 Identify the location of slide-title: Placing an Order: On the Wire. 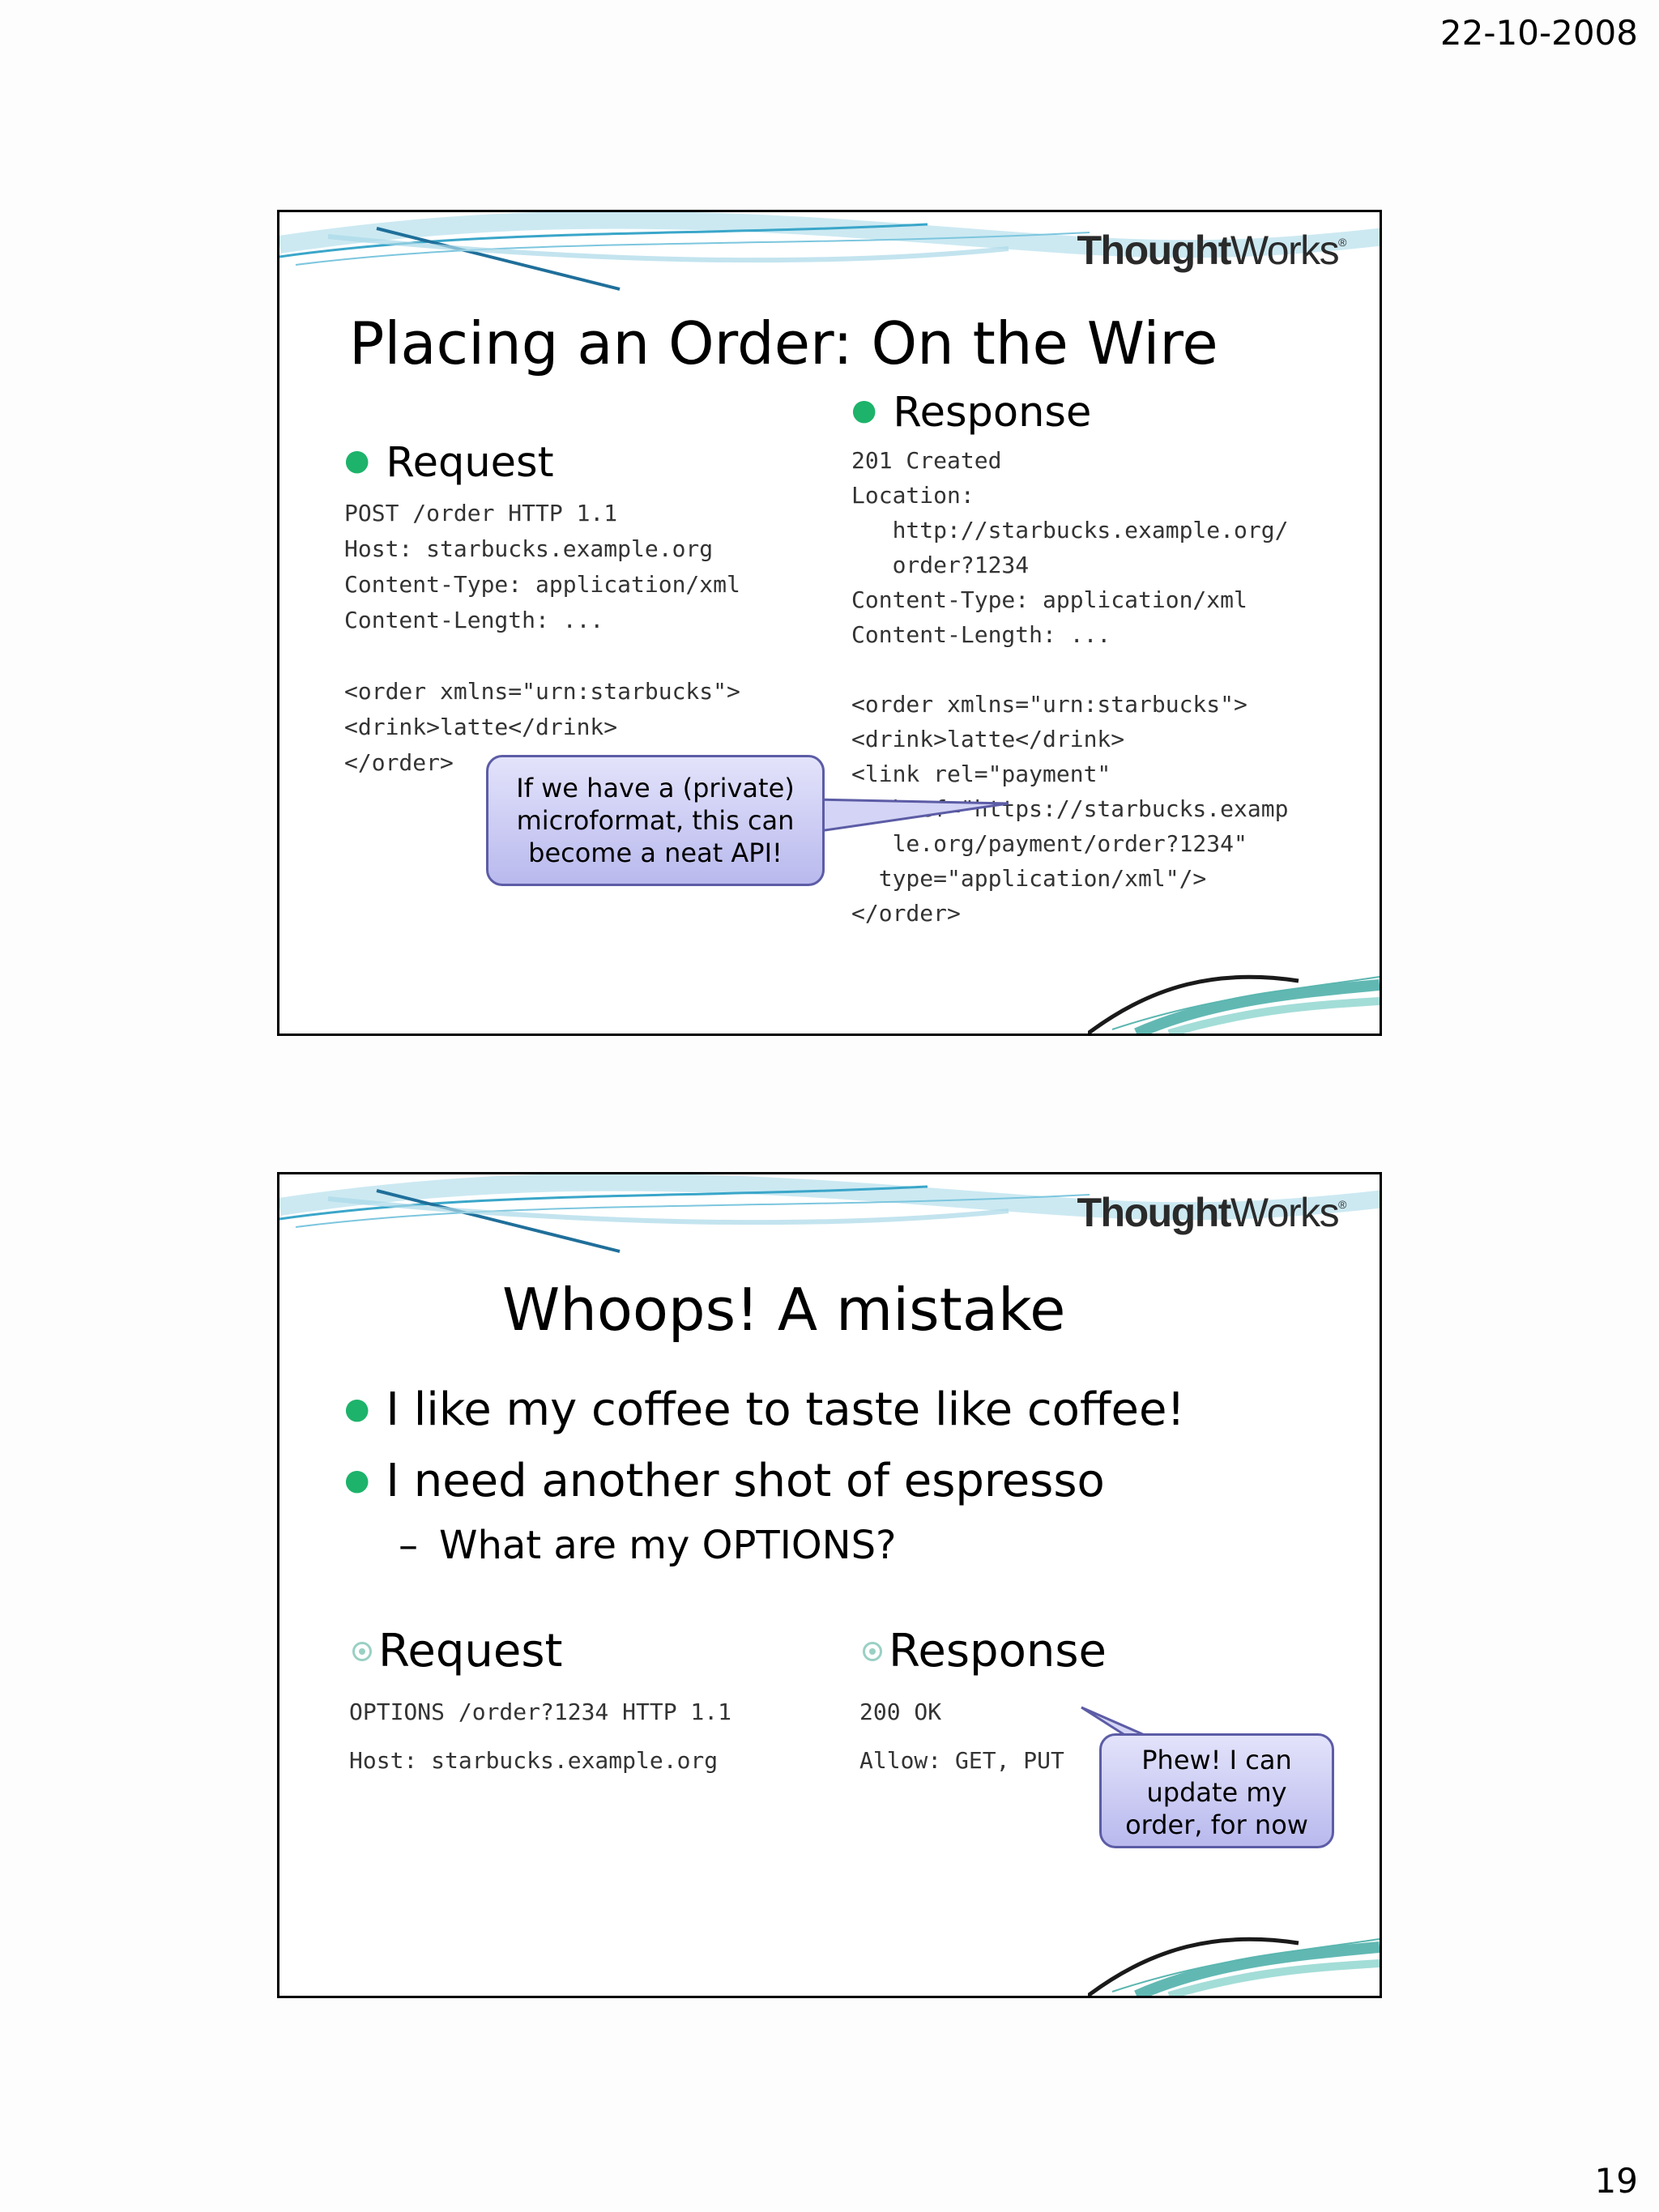
(783, 343).